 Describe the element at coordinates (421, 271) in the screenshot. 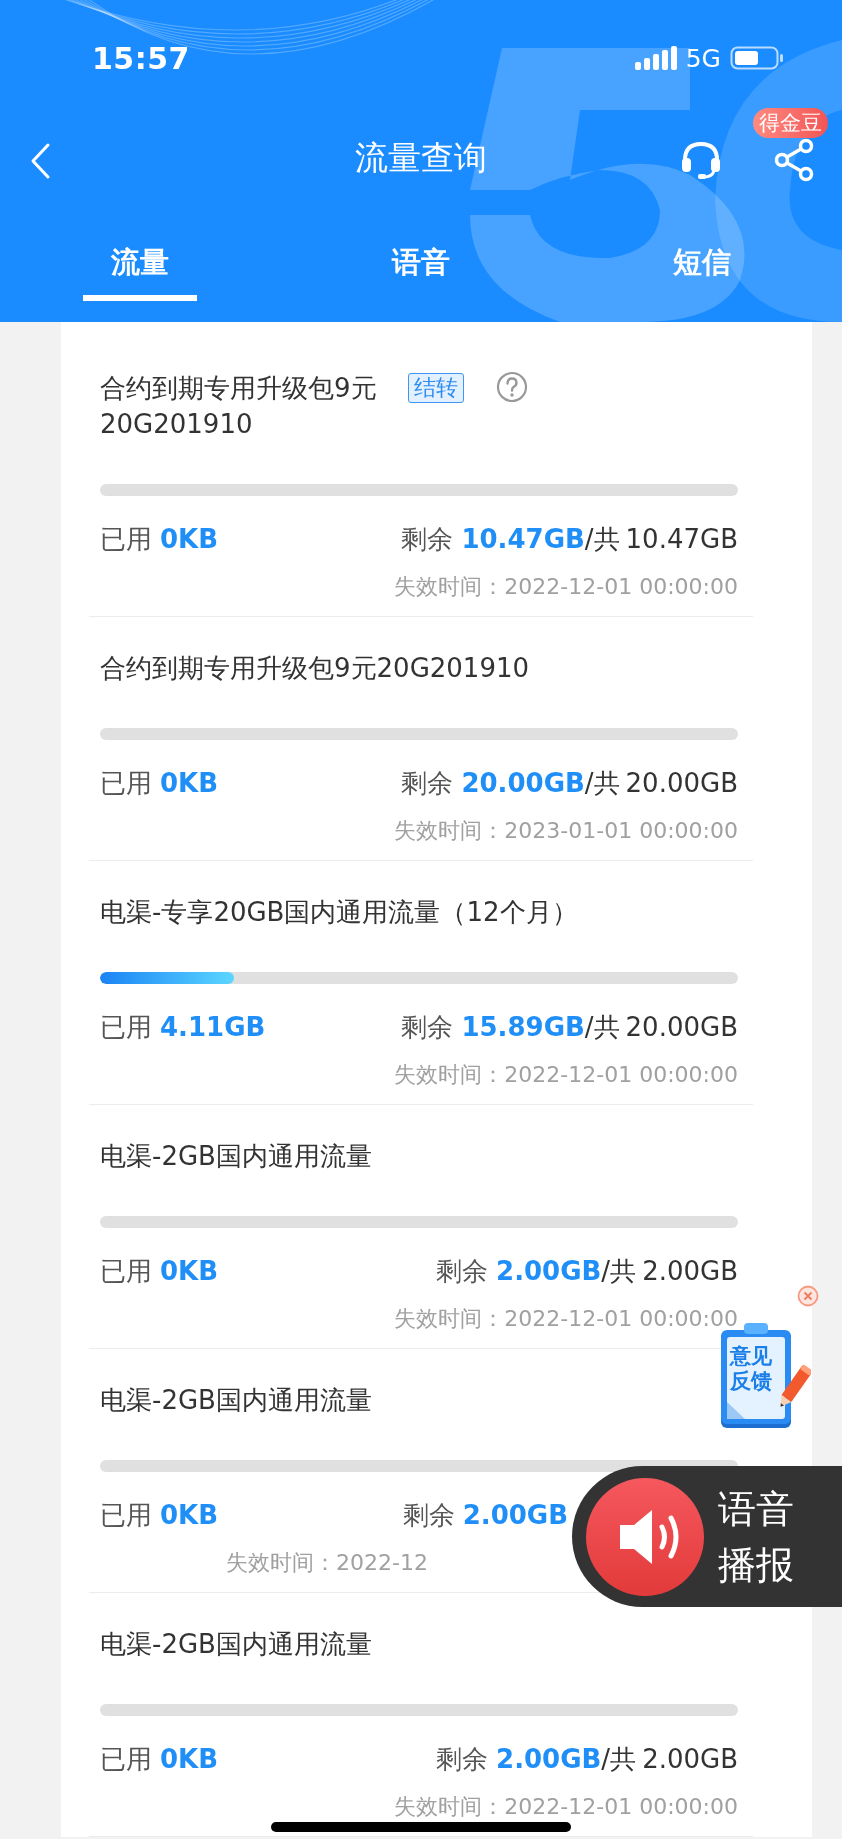

I see `tab: 语音` at that location.